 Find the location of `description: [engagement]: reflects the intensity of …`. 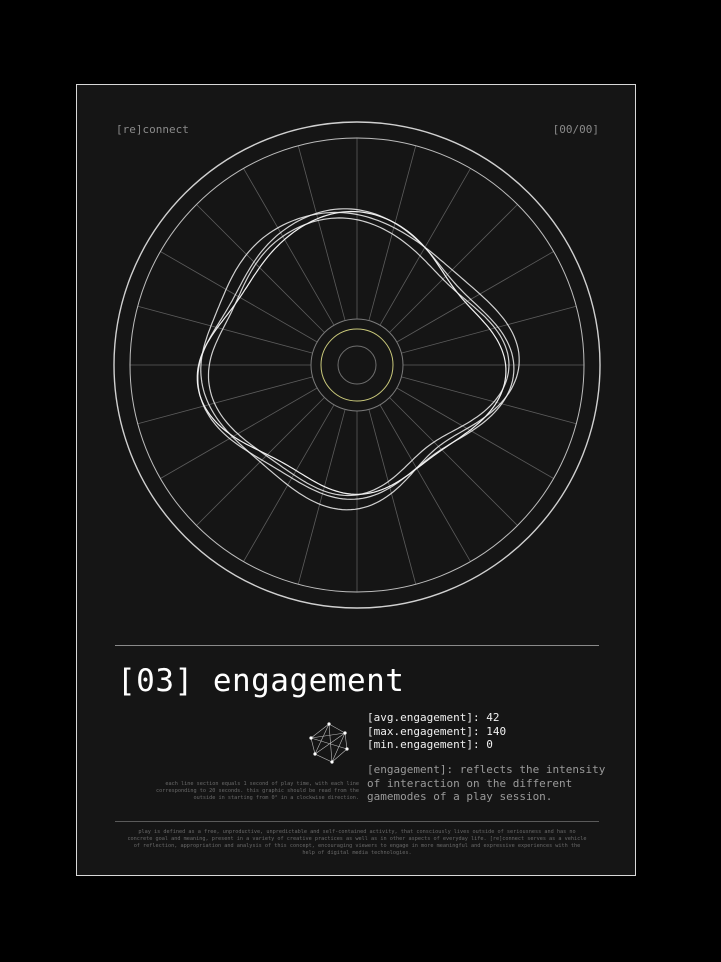

description: [engagement]: reflects the intensity of … is located at coordinates (487, 783).